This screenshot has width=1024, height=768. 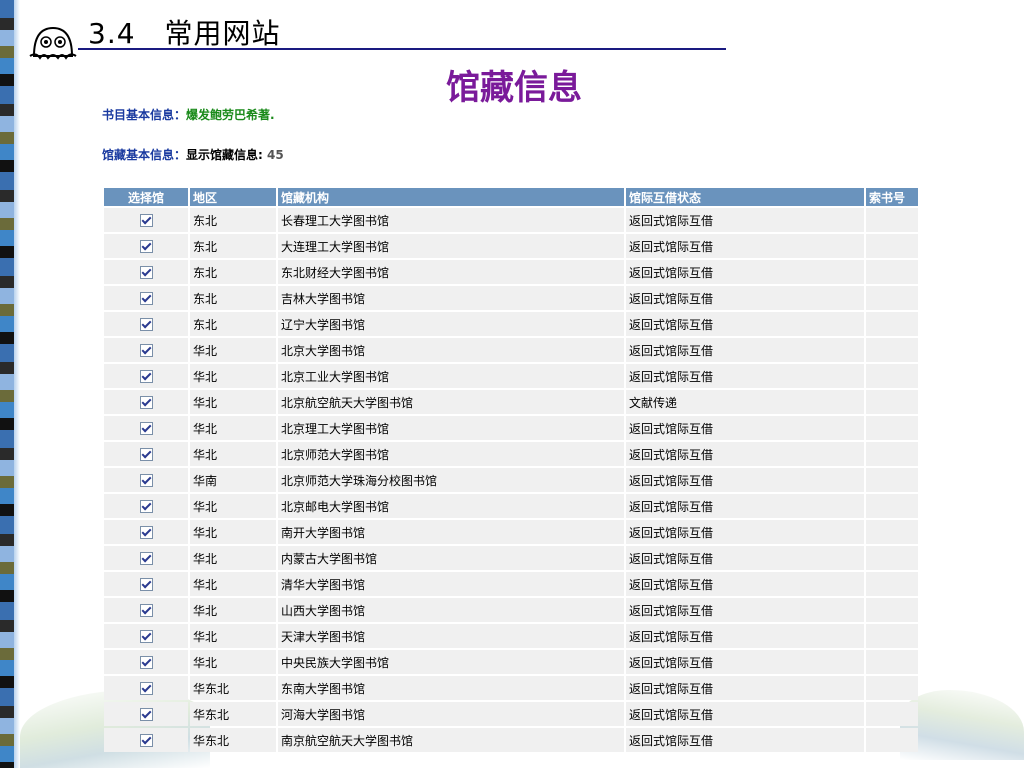 I want to click on institution-cell: 天津大学图书馆, so click(x=451, y=636).